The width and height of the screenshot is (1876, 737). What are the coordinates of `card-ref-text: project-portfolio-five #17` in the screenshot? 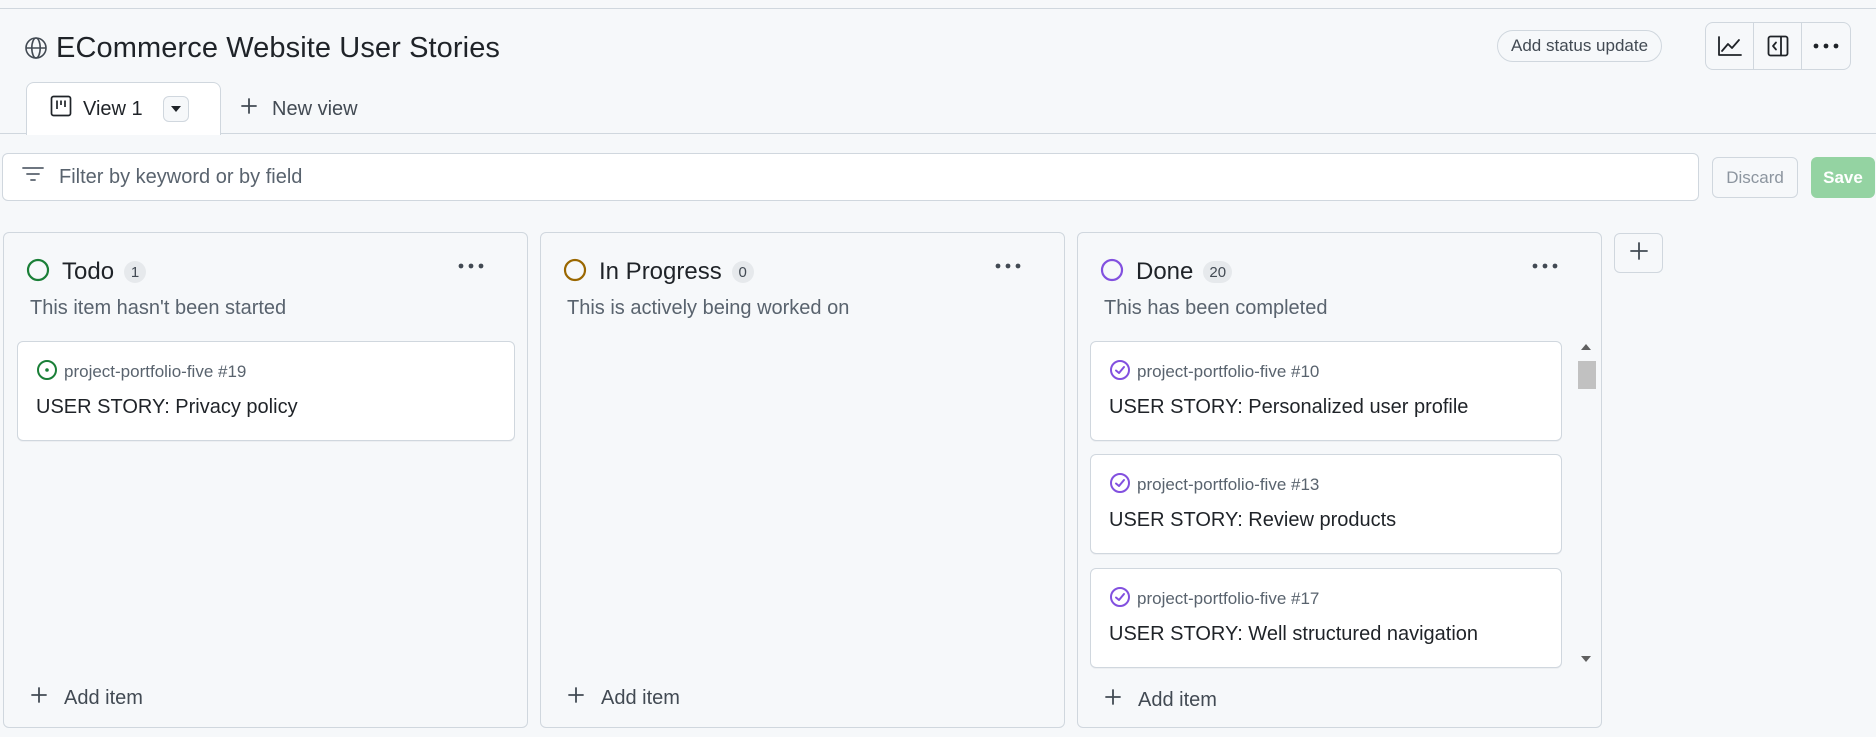 It's located at (1228, 599).